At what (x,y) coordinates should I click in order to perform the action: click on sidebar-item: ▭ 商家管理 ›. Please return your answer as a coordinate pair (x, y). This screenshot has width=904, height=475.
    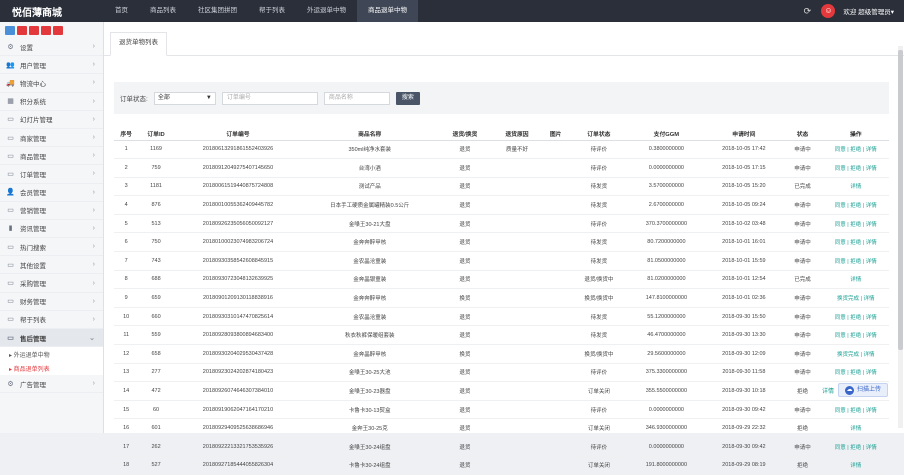
    Looking at the image, I should click on (51, 138).